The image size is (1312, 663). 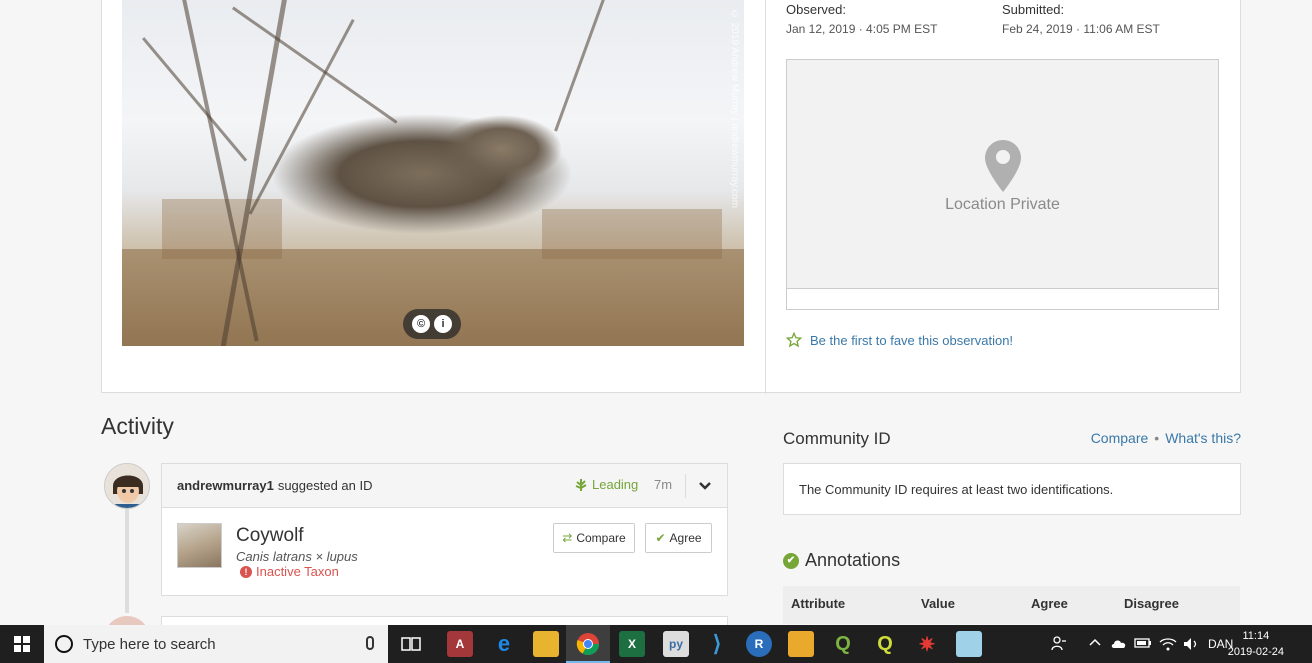 What do you see at coordinates (1095, 644) in the screenshot?
I see `chevron-up-icon` at bounding box center [1095, 644].